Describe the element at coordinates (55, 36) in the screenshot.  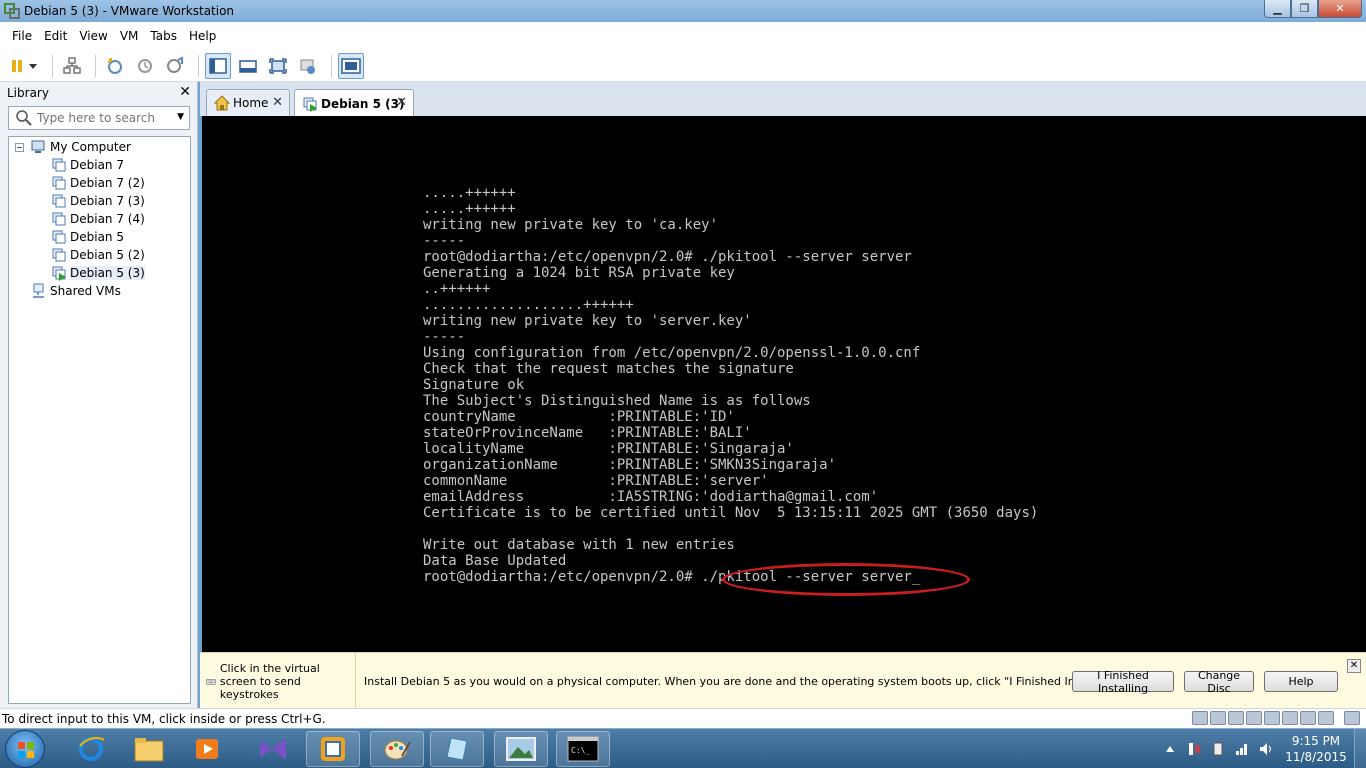
I see `menu-edit: Edit` at that location.